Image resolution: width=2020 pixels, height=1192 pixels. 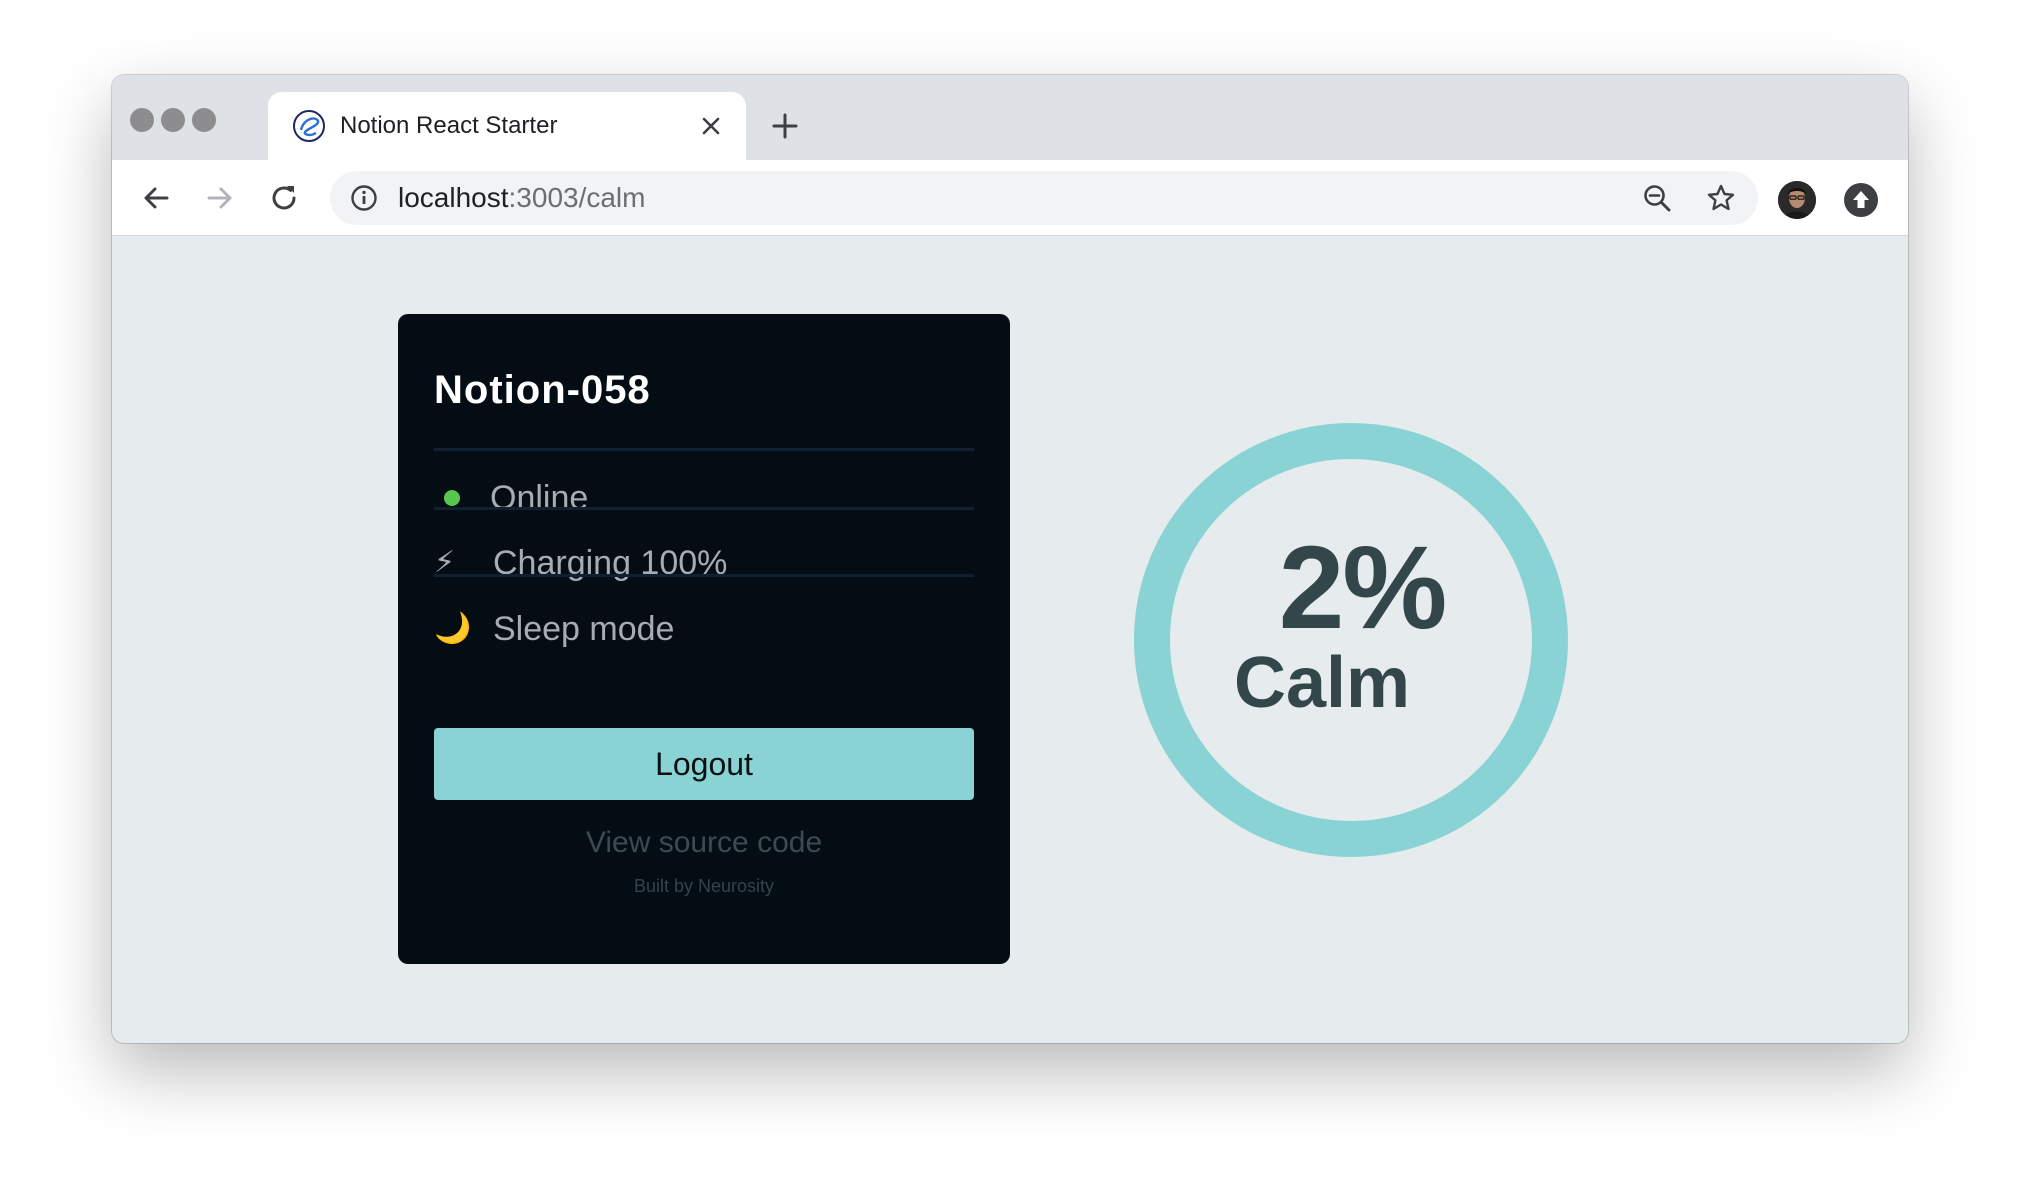 What do you see at coordinates (542, 390) in the screenshot?
I see `device-name: Notion-058` at bounding box center [542, 390].